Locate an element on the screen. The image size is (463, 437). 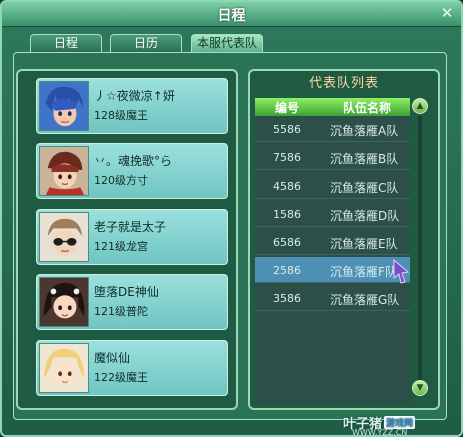
close-icon: ✕ is located at coordinates (447, 13).